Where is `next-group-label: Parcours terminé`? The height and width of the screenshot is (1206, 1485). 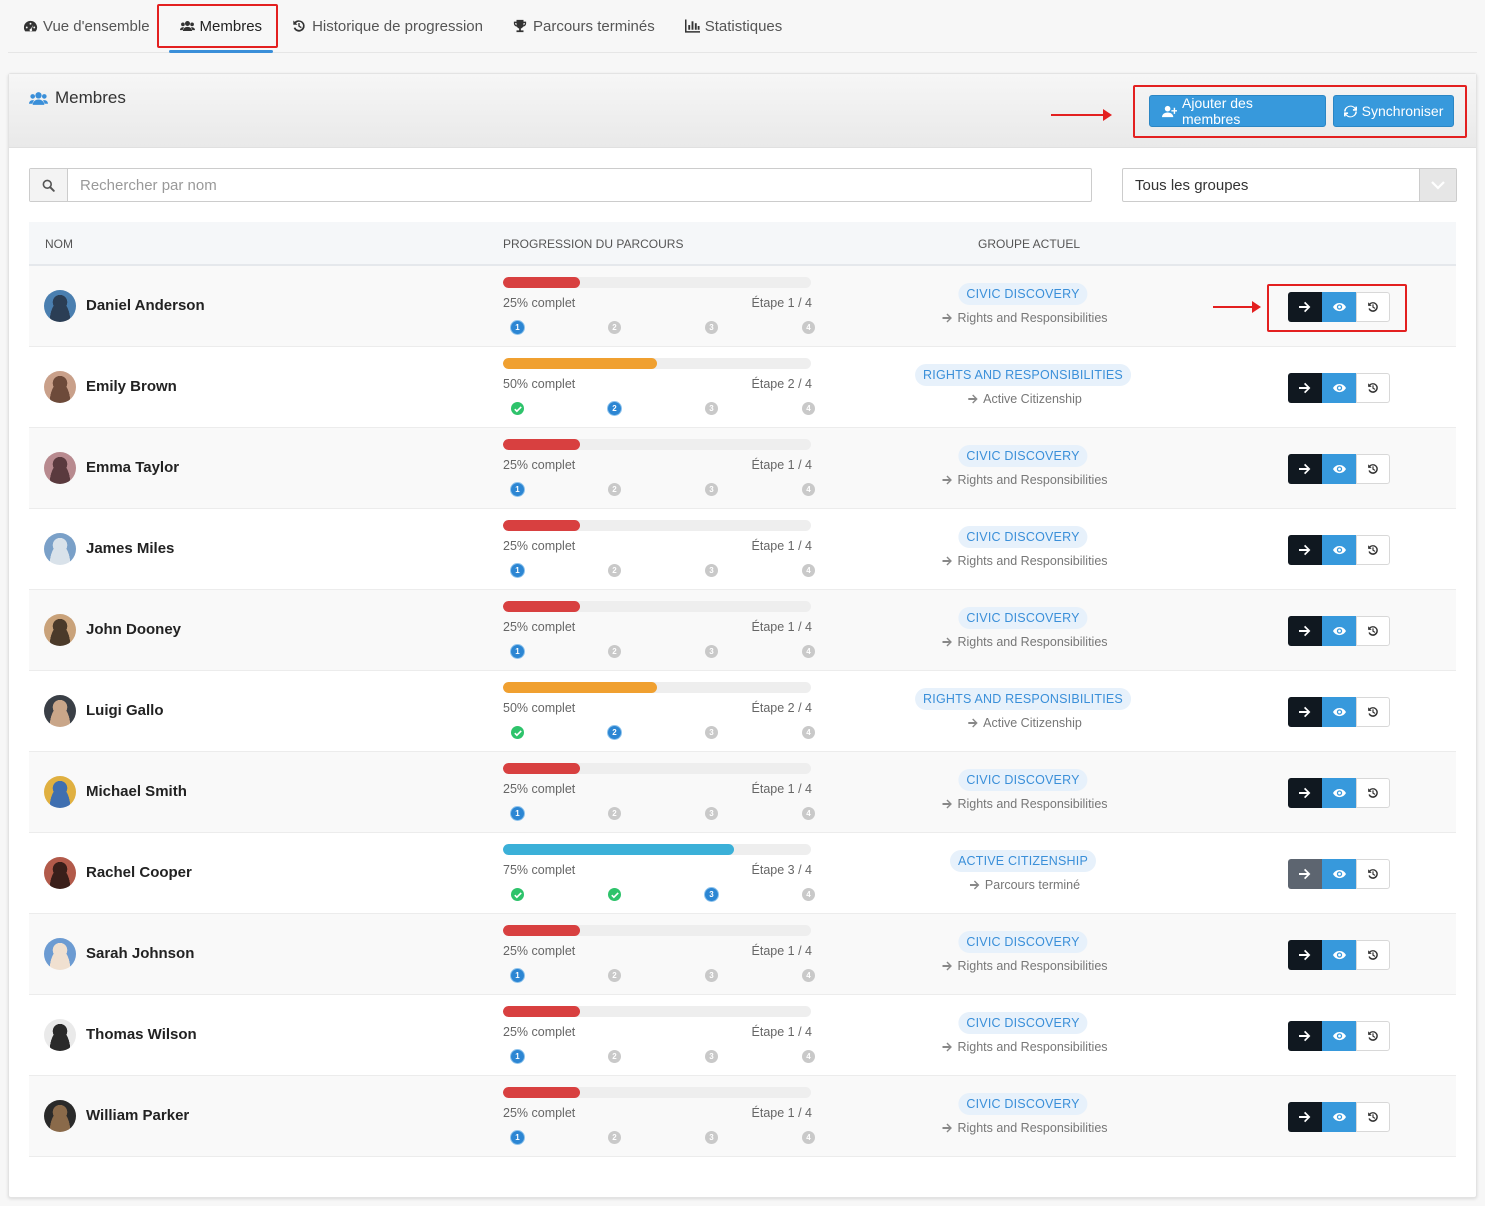
next-group-label: Parcours terminé is located at coordinates (1032, 885).